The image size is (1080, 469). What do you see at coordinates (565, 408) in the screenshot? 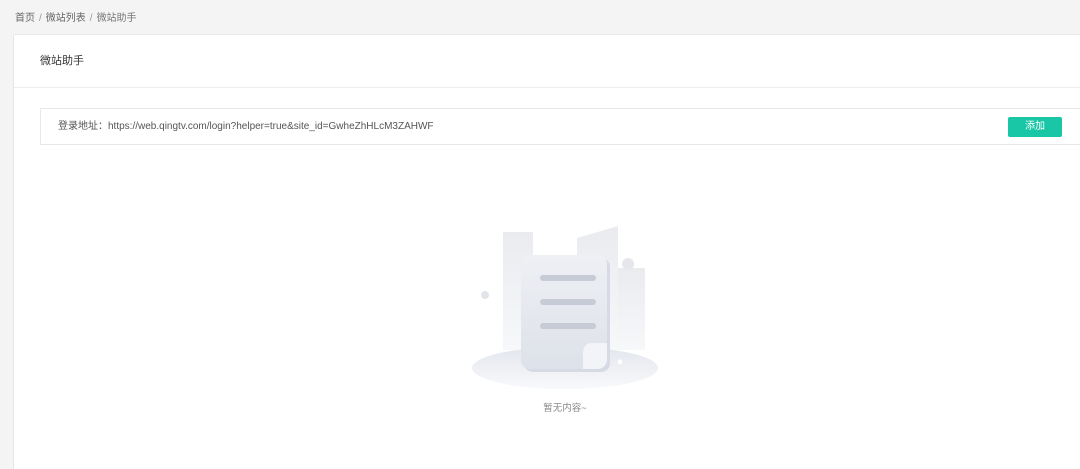
I see `empty-state-text: 暂无内容~` at bounding box center [565, 408].